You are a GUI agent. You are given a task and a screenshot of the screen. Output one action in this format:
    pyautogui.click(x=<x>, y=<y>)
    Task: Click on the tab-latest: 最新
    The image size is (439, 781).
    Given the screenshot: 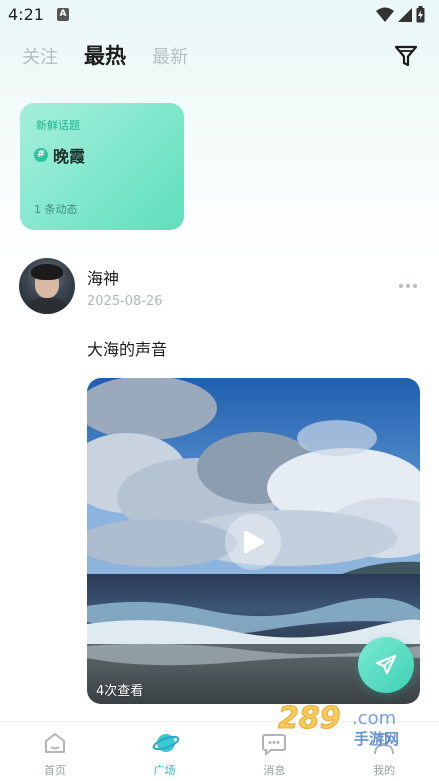 What is the action you would take?
    pyautogui.click(x=170, y=56)
    